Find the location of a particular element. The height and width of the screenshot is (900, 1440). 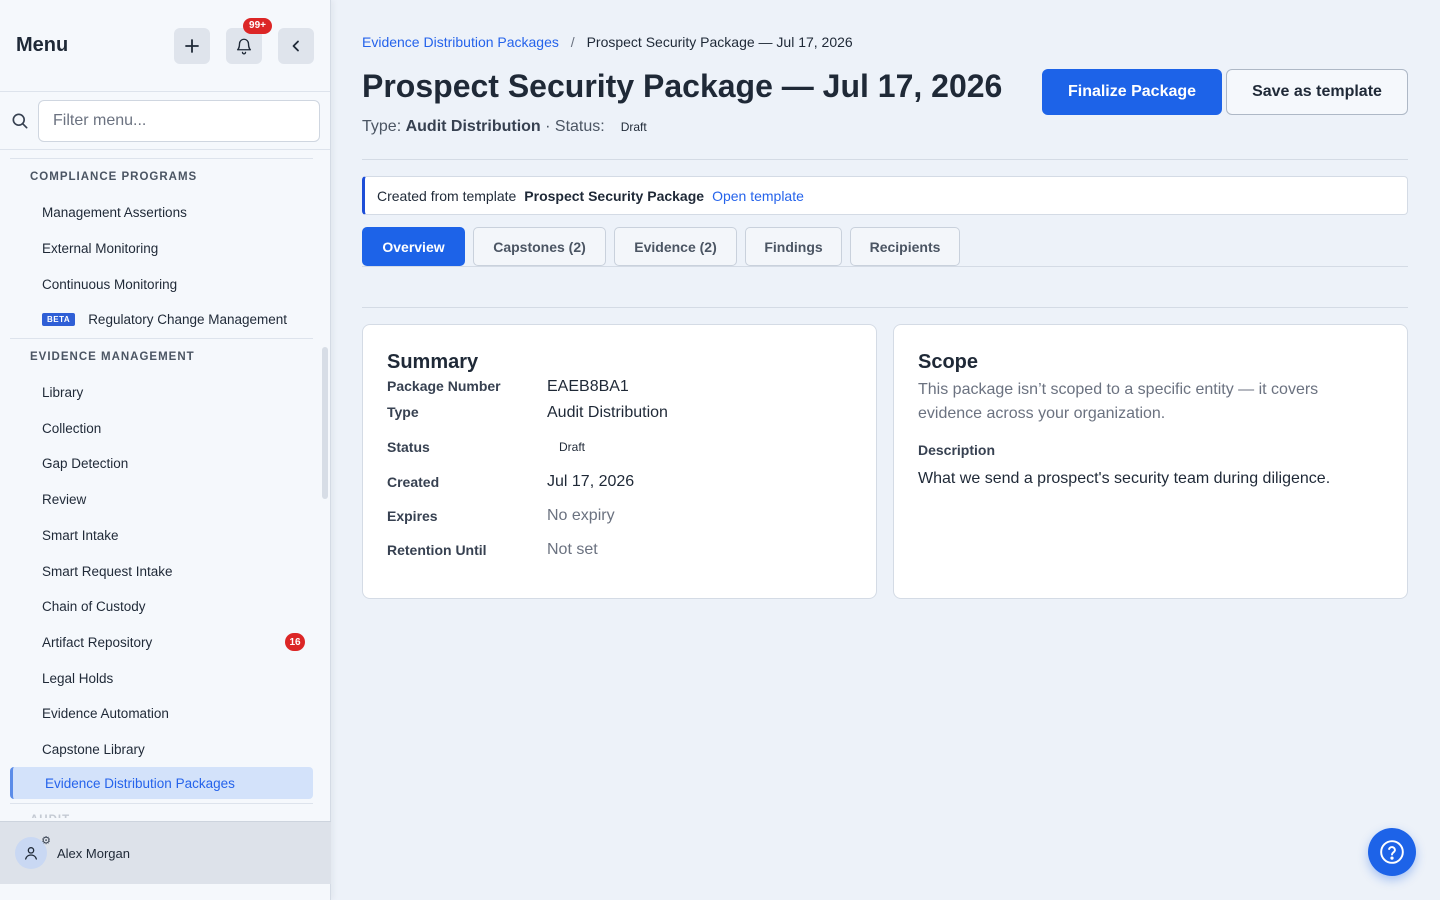

sidebar-item-label: Smart Request Intake is located at coordinates (107, 571).